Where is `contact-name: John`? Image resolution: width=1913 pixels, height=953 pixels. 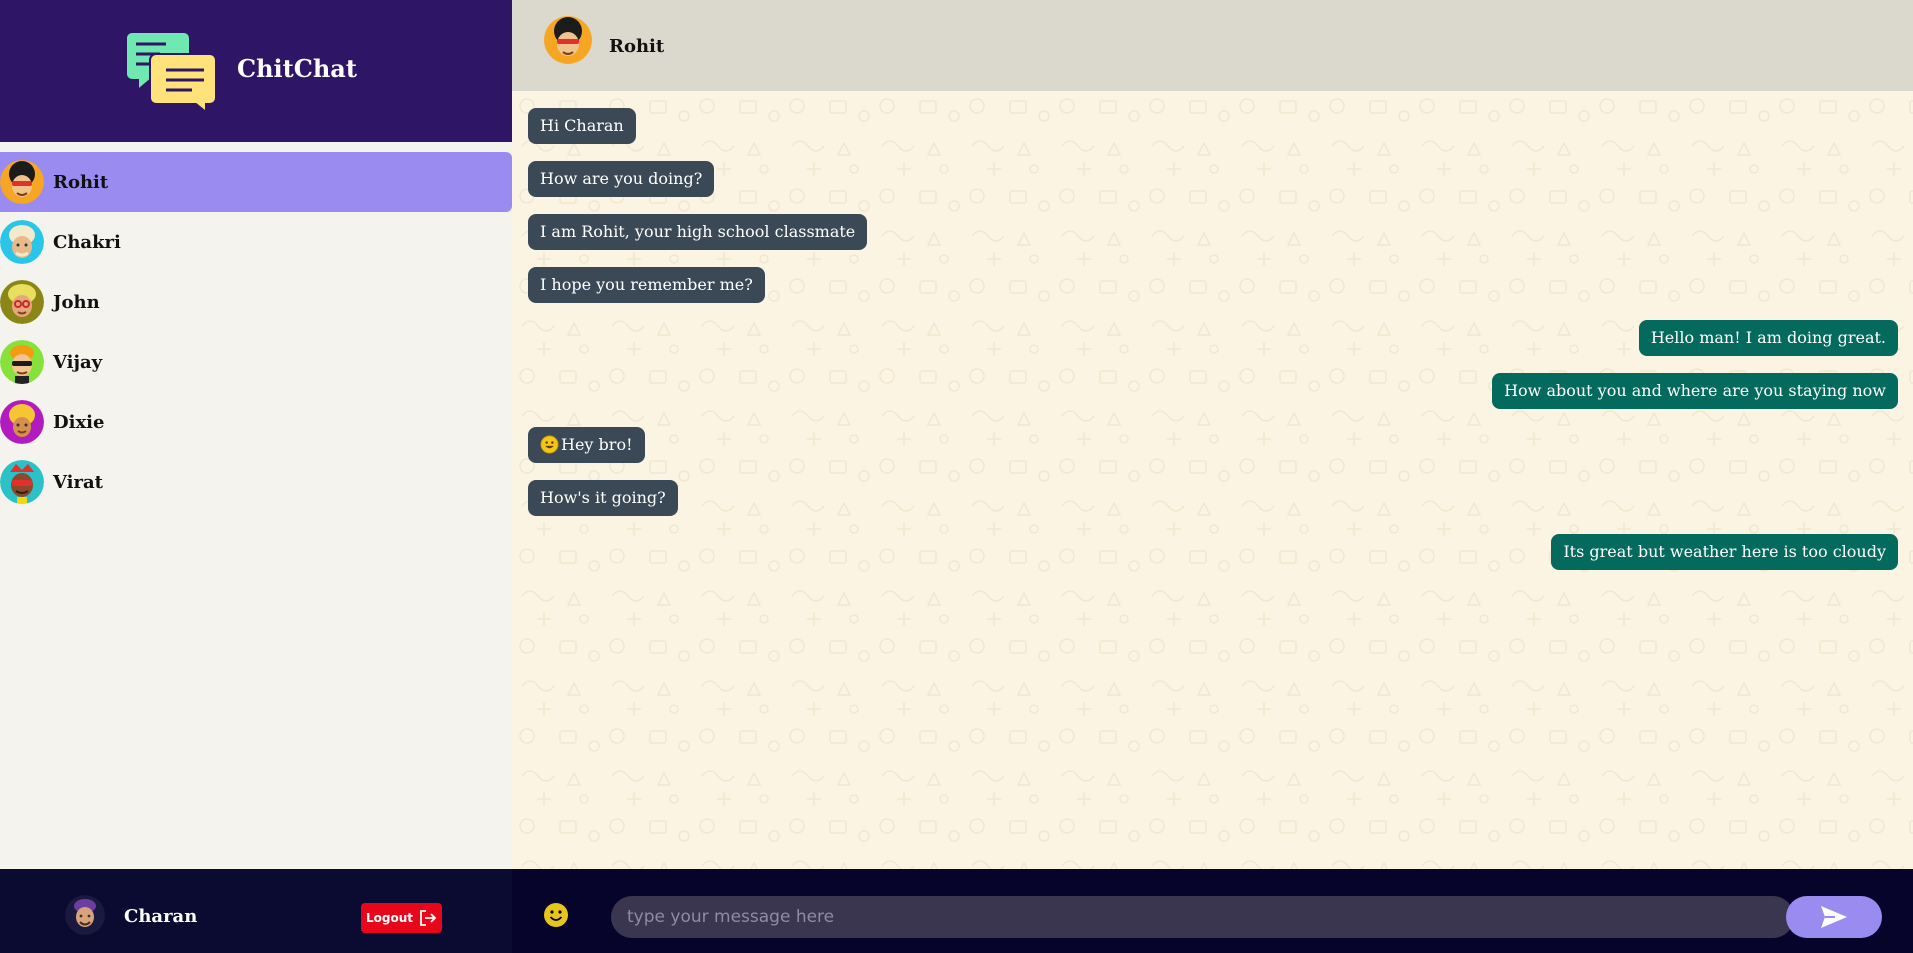
contact-name: John is located at coordinates (76, 302).